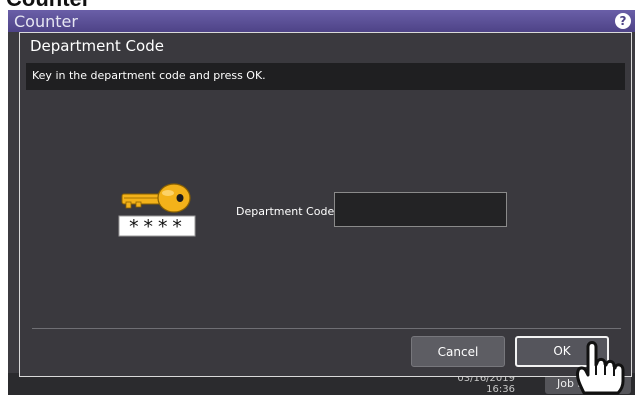  I want to click on department-code-label: Department Code, so click(285, 211).